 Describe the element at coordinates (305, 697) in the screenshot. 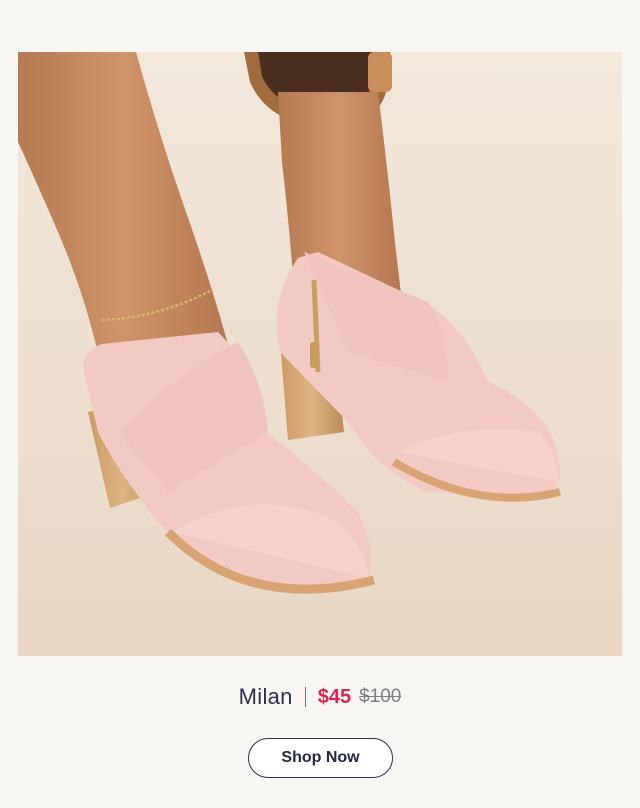

I see `price-divider` at that location.